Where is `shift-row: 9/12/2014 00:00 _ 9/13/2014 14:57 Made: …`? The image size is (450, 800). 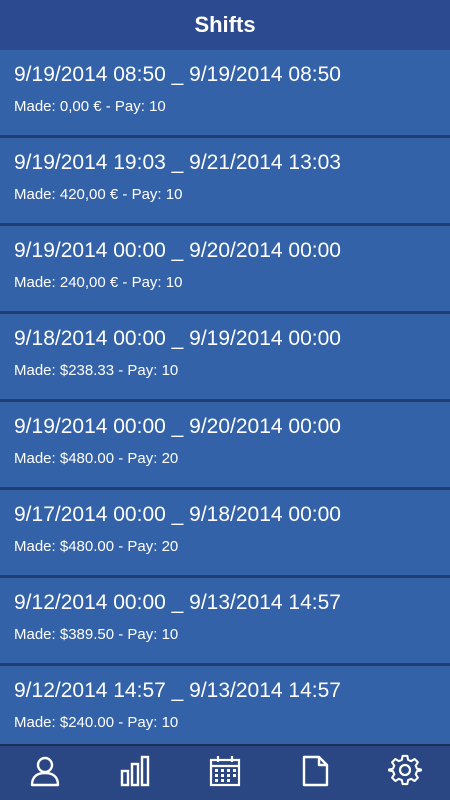 shift-row: 9/12/2014 00:00 _ 9/13/2014 14:57 Made: … is located at coordinates (225, 620).